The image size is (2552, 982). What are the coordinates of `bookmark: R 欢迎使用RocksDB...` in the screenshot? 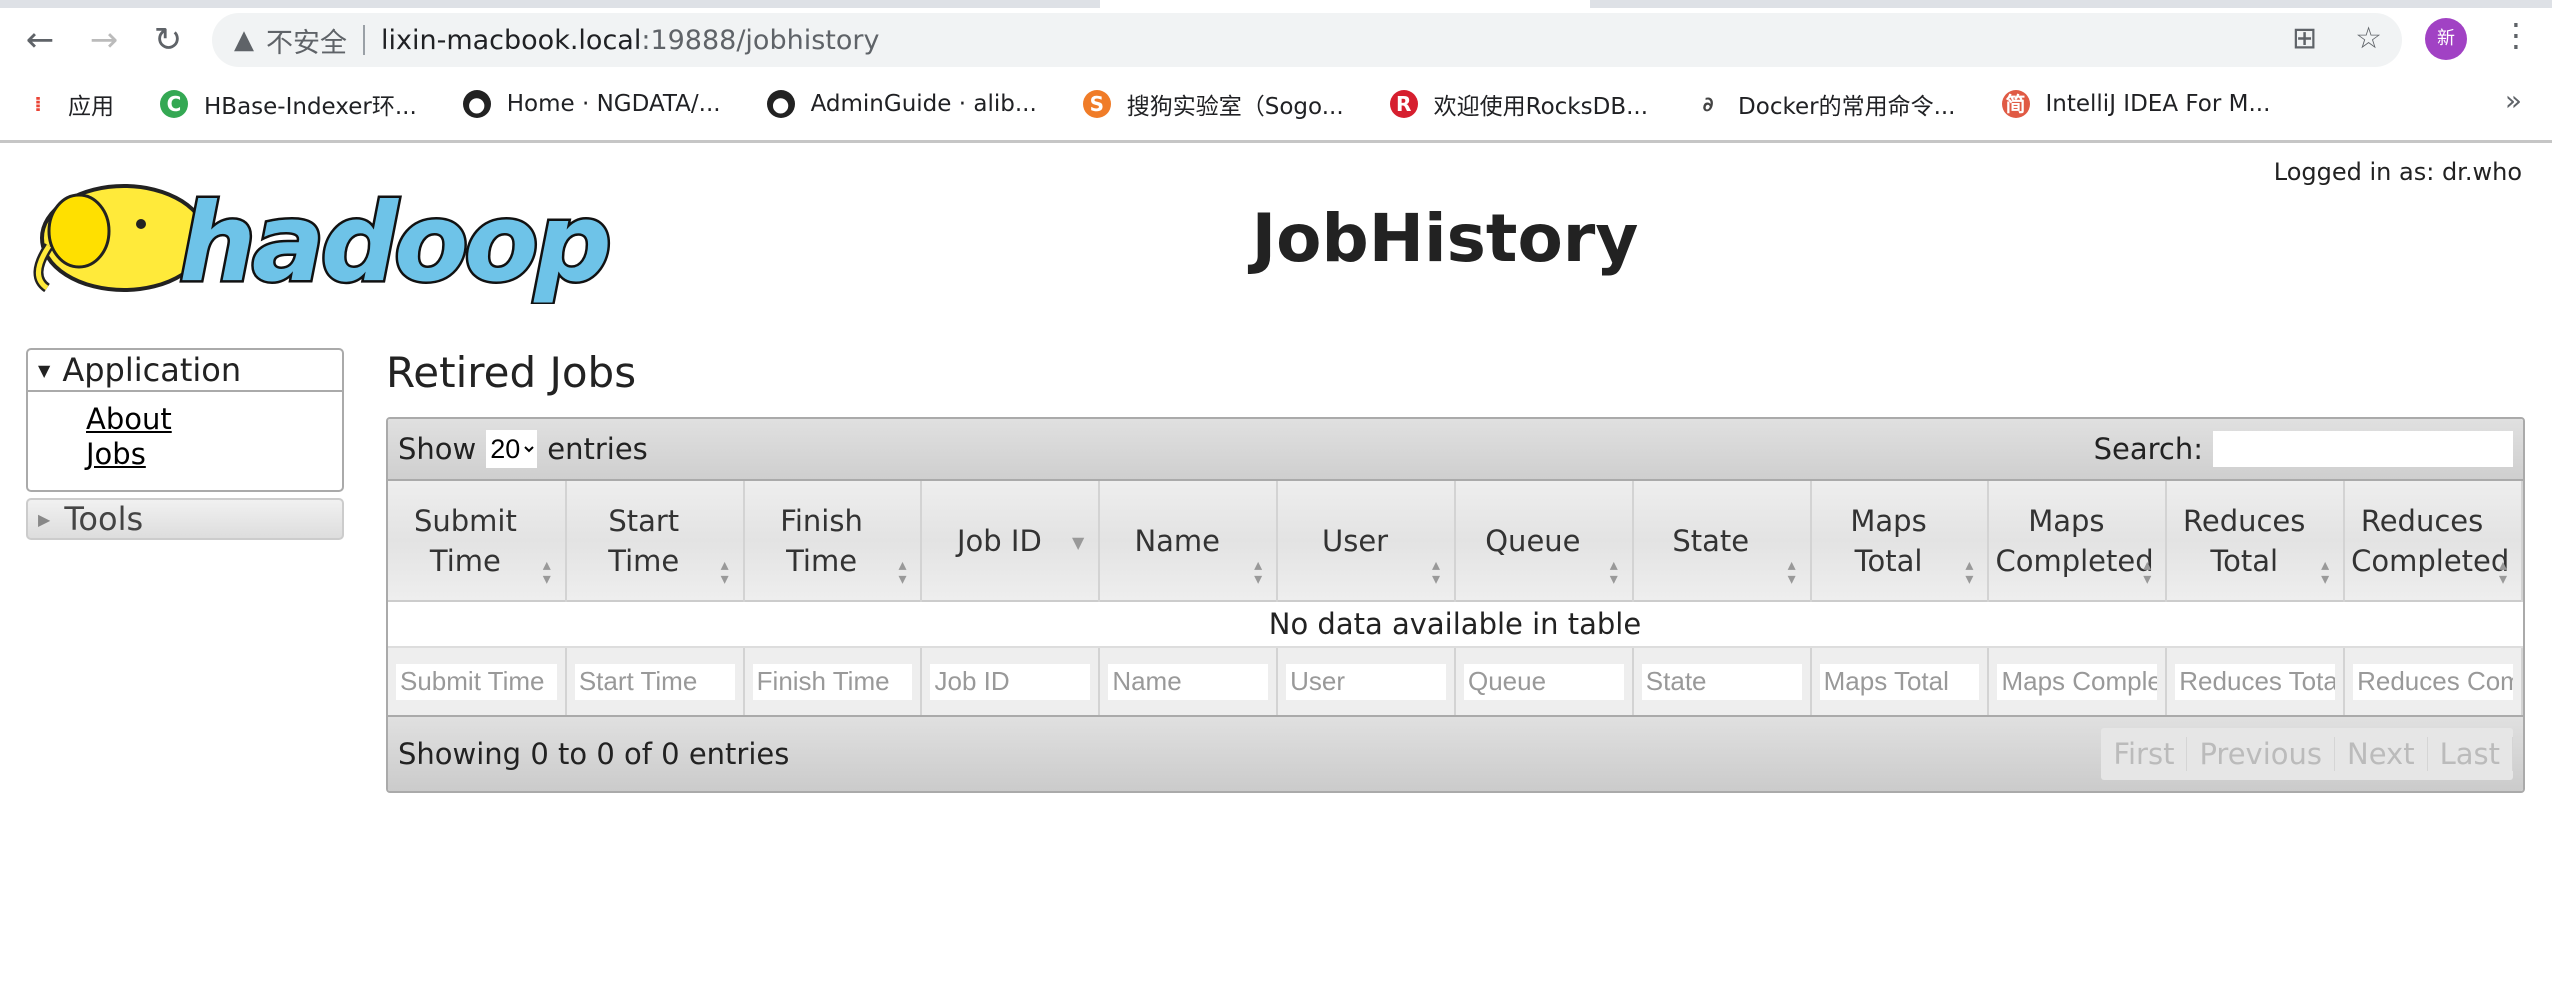 It's located at (1519, 104).